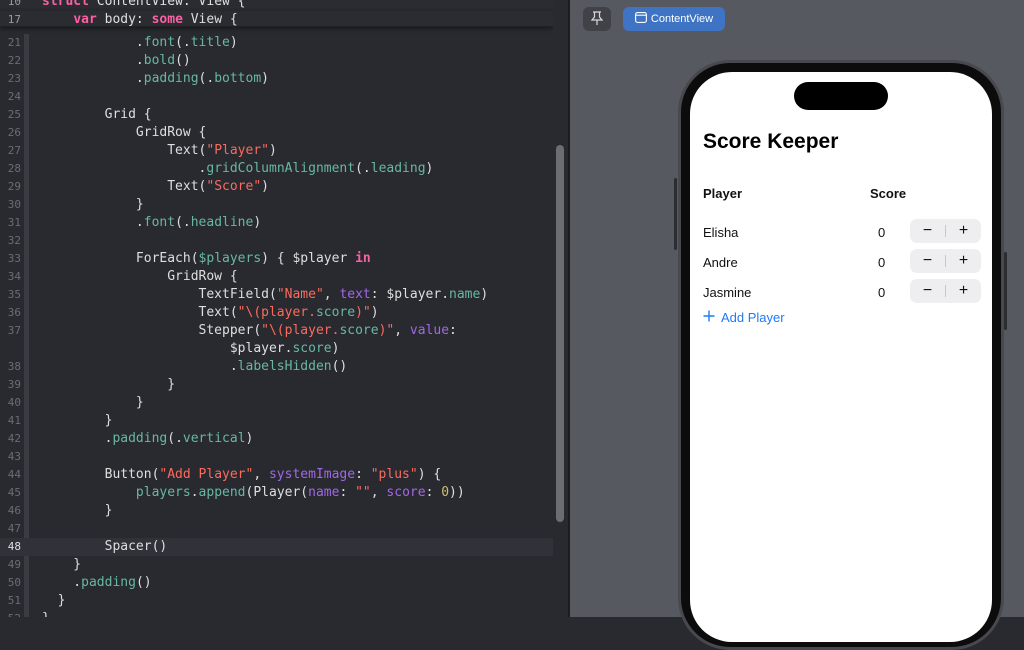  What do you see at coordinates (276, 277) in the screenshot?
I see `code-line: 34 GridRow {` at bounding box center [276, 277].